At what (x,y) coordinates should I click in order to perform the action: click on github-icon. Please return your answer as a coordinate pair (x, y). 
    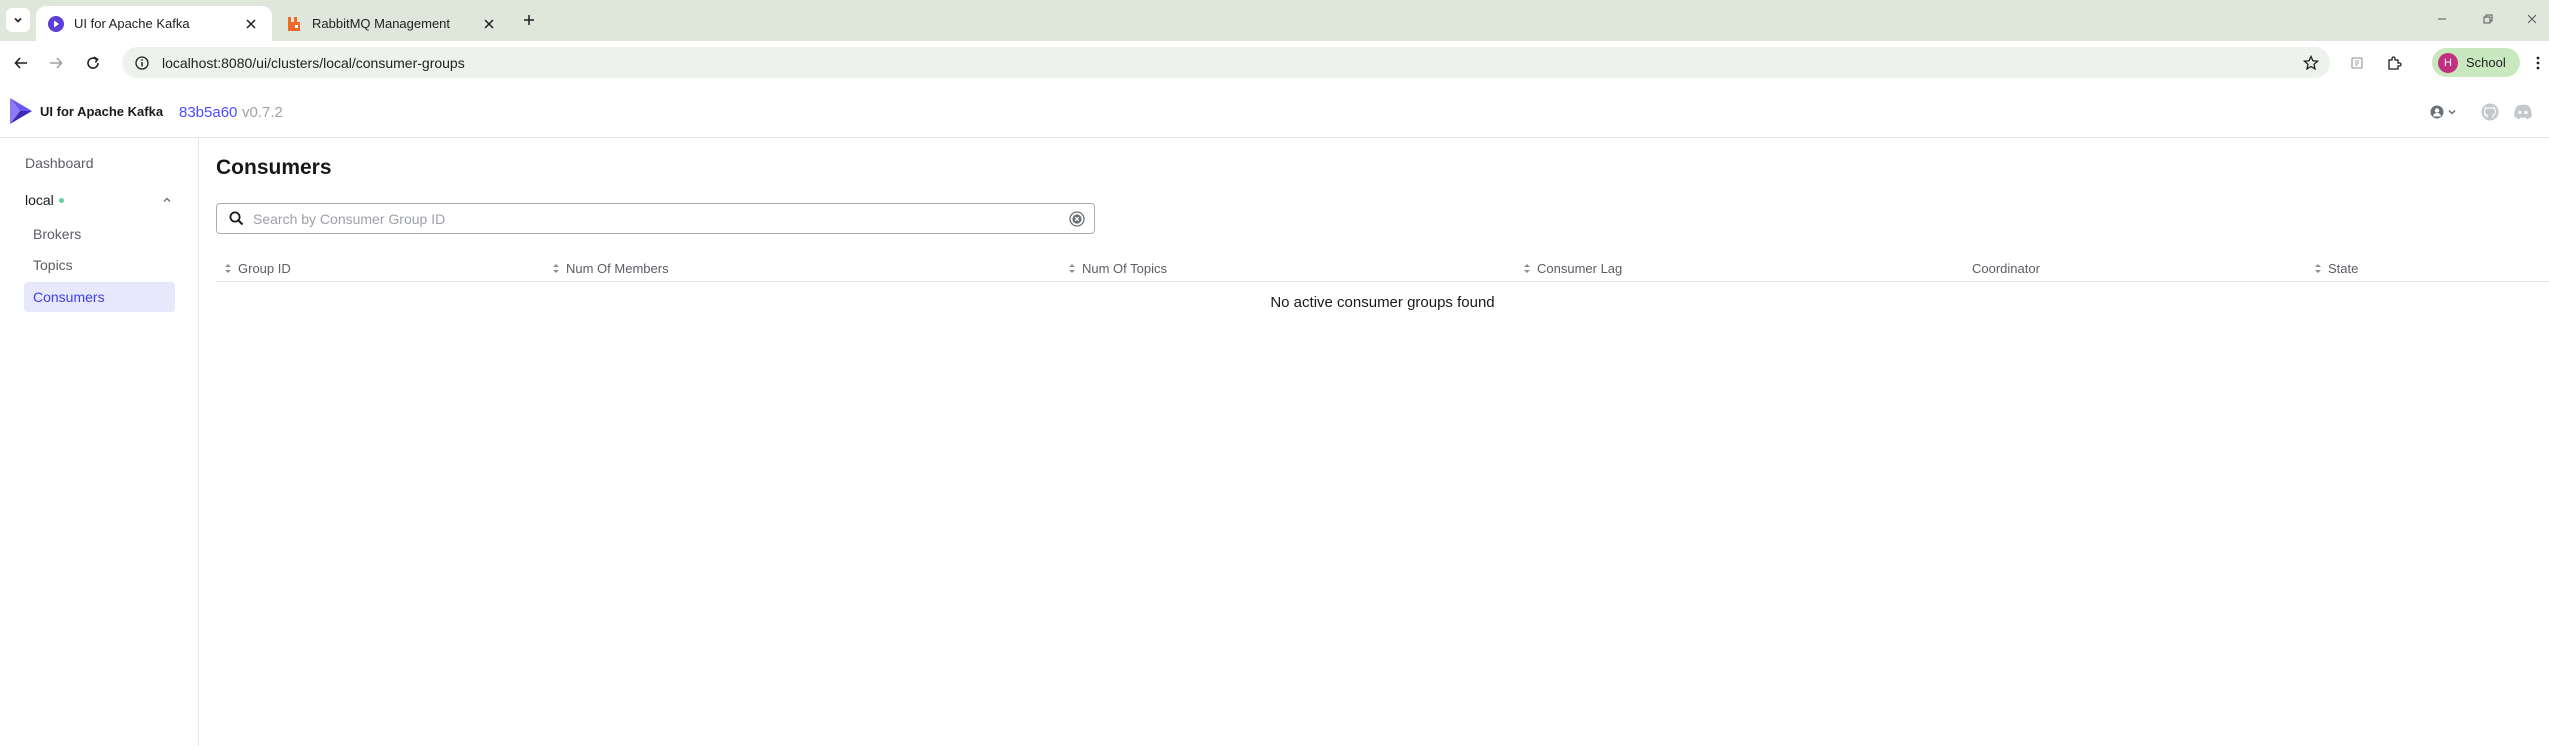
    Looking at the image, I should click on (2490, 112).